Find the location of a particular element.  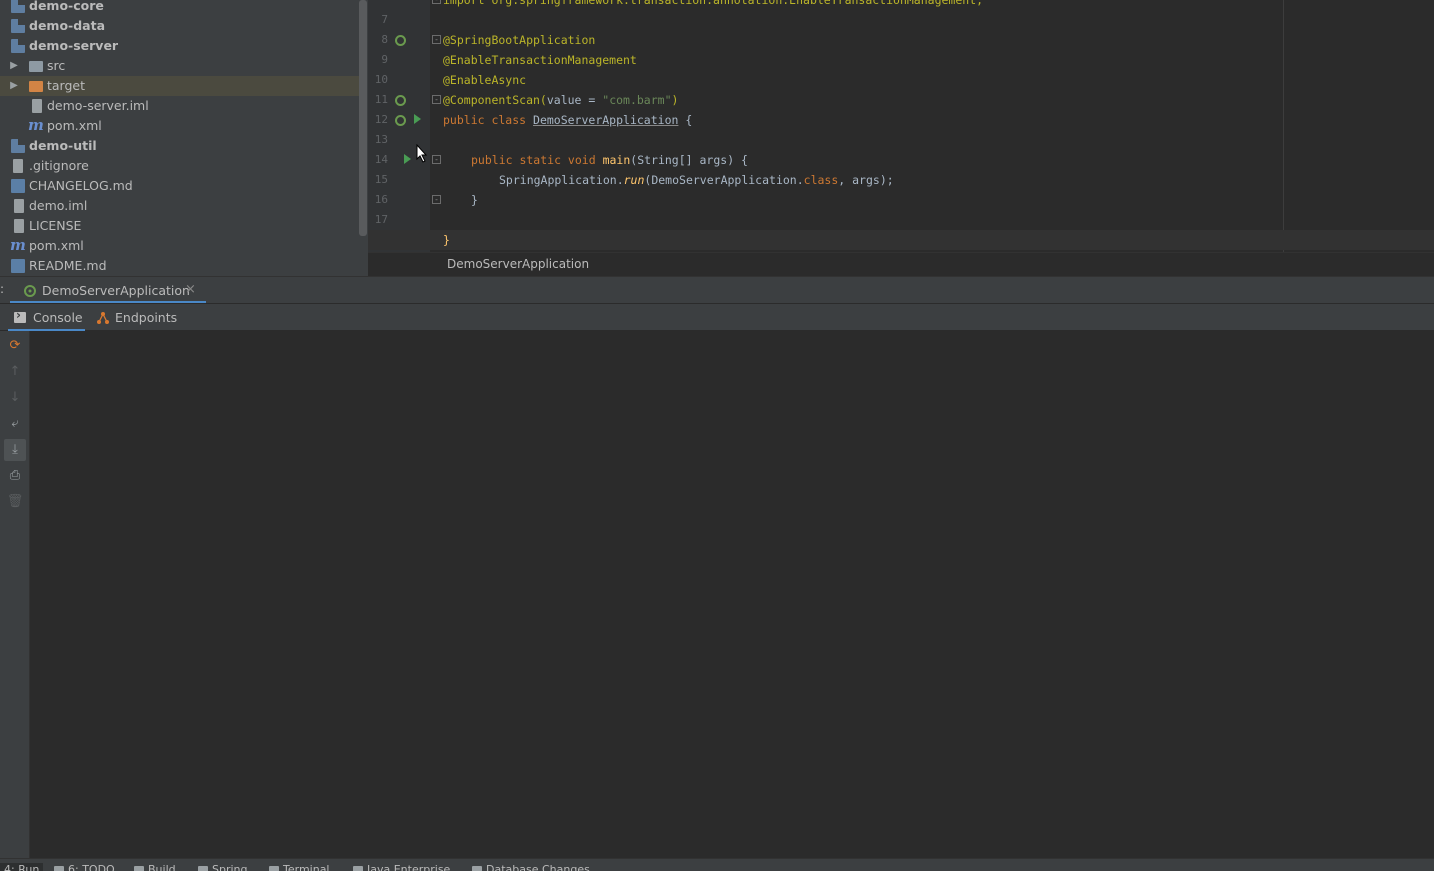

tool-java-enterprise-button: Java Enterprise is located at coordinates (401, 867).